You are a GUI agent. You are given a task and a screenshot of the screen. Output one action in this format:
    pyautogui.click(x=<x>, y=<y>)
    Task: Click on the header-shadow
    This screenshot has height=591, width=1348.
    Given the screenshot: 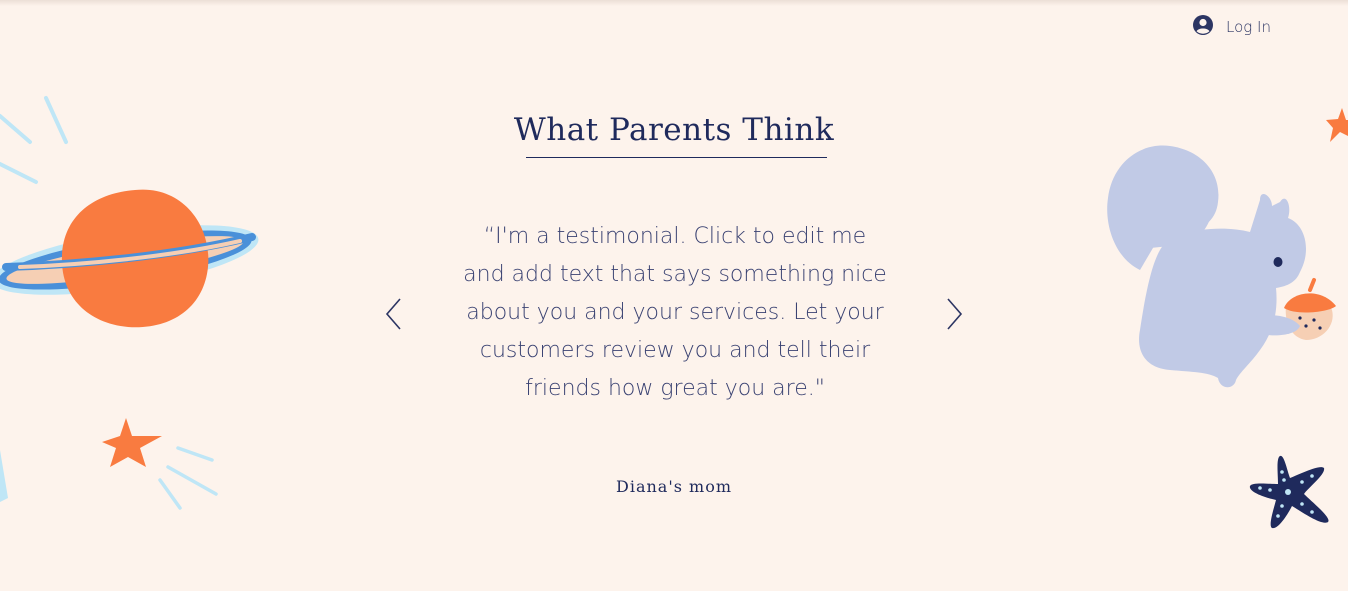 What is the action you would take?
    pyautogui.click(x=674, y=3)
    